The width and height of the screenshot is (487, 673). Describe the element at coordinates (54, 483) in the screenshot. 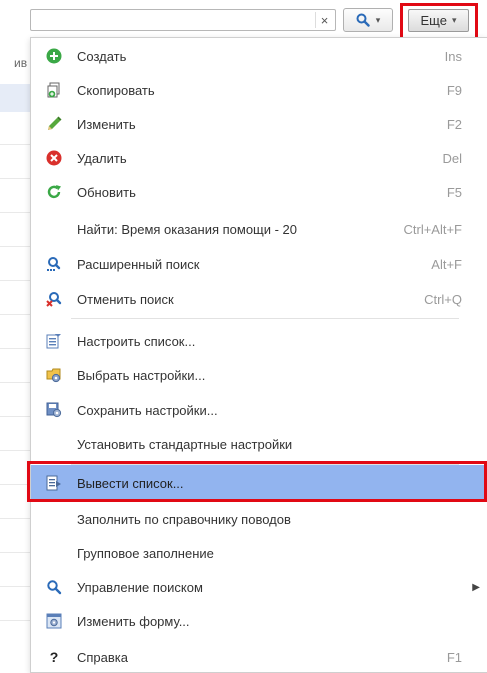

I see `output-list-icon` at that location.